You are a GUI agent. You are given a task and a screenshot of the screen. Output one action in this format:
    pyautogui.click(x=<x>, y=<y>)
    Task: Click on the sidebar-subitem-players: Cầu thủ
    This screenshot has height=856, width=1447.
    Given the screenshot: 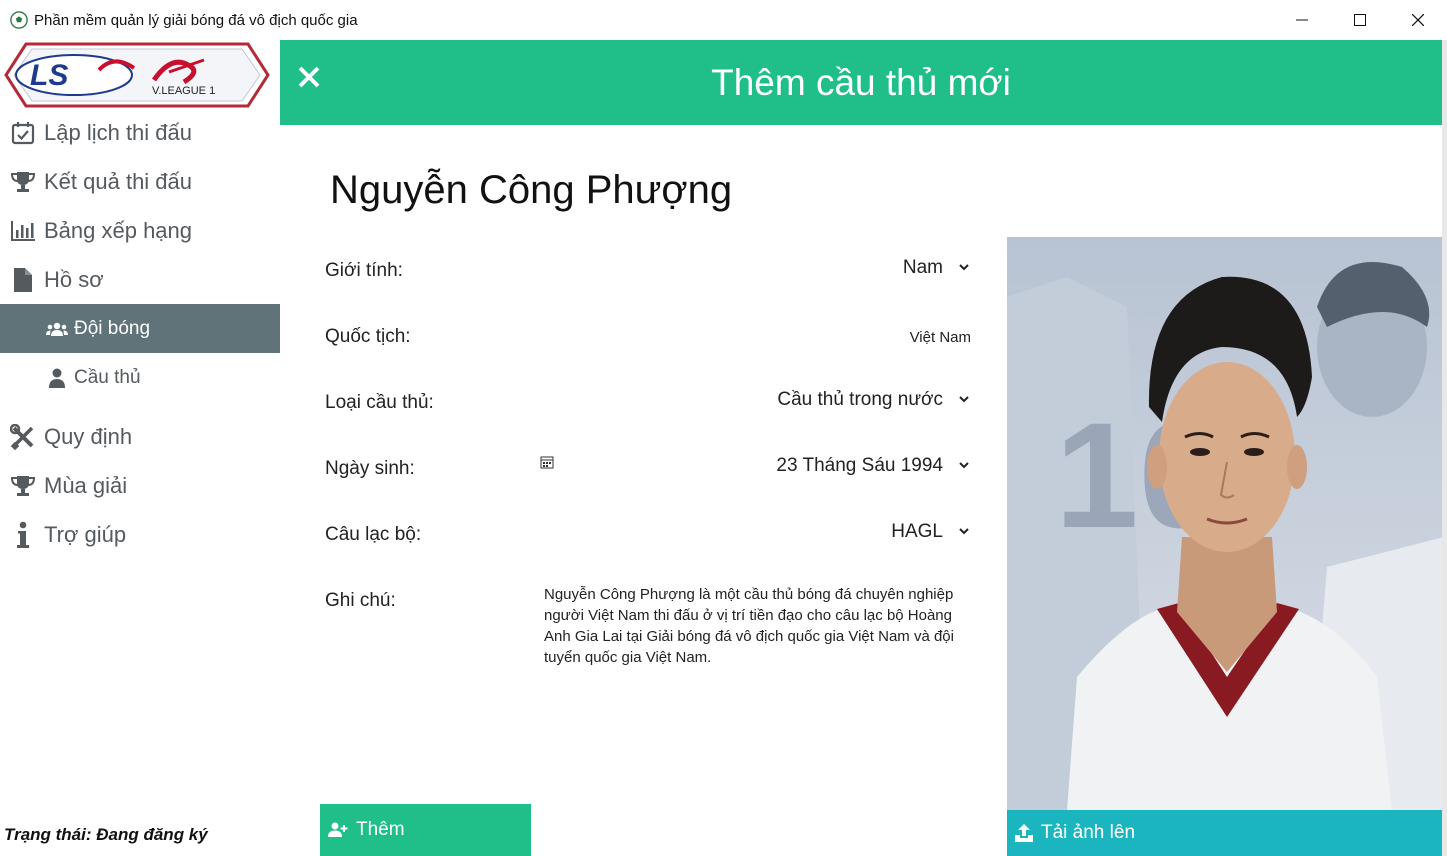 What is the action you would take?
    pyautogui.click(x=140, y=377)
    